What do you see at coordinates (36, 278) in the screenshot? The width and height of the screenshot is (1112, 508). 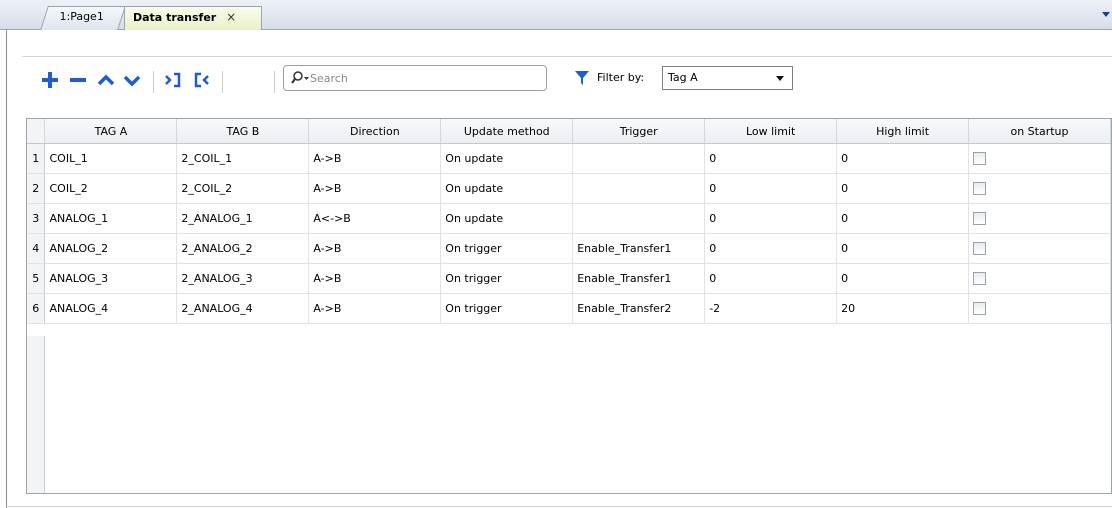 I see `row-number: 5` at bounding box center [36, 278].